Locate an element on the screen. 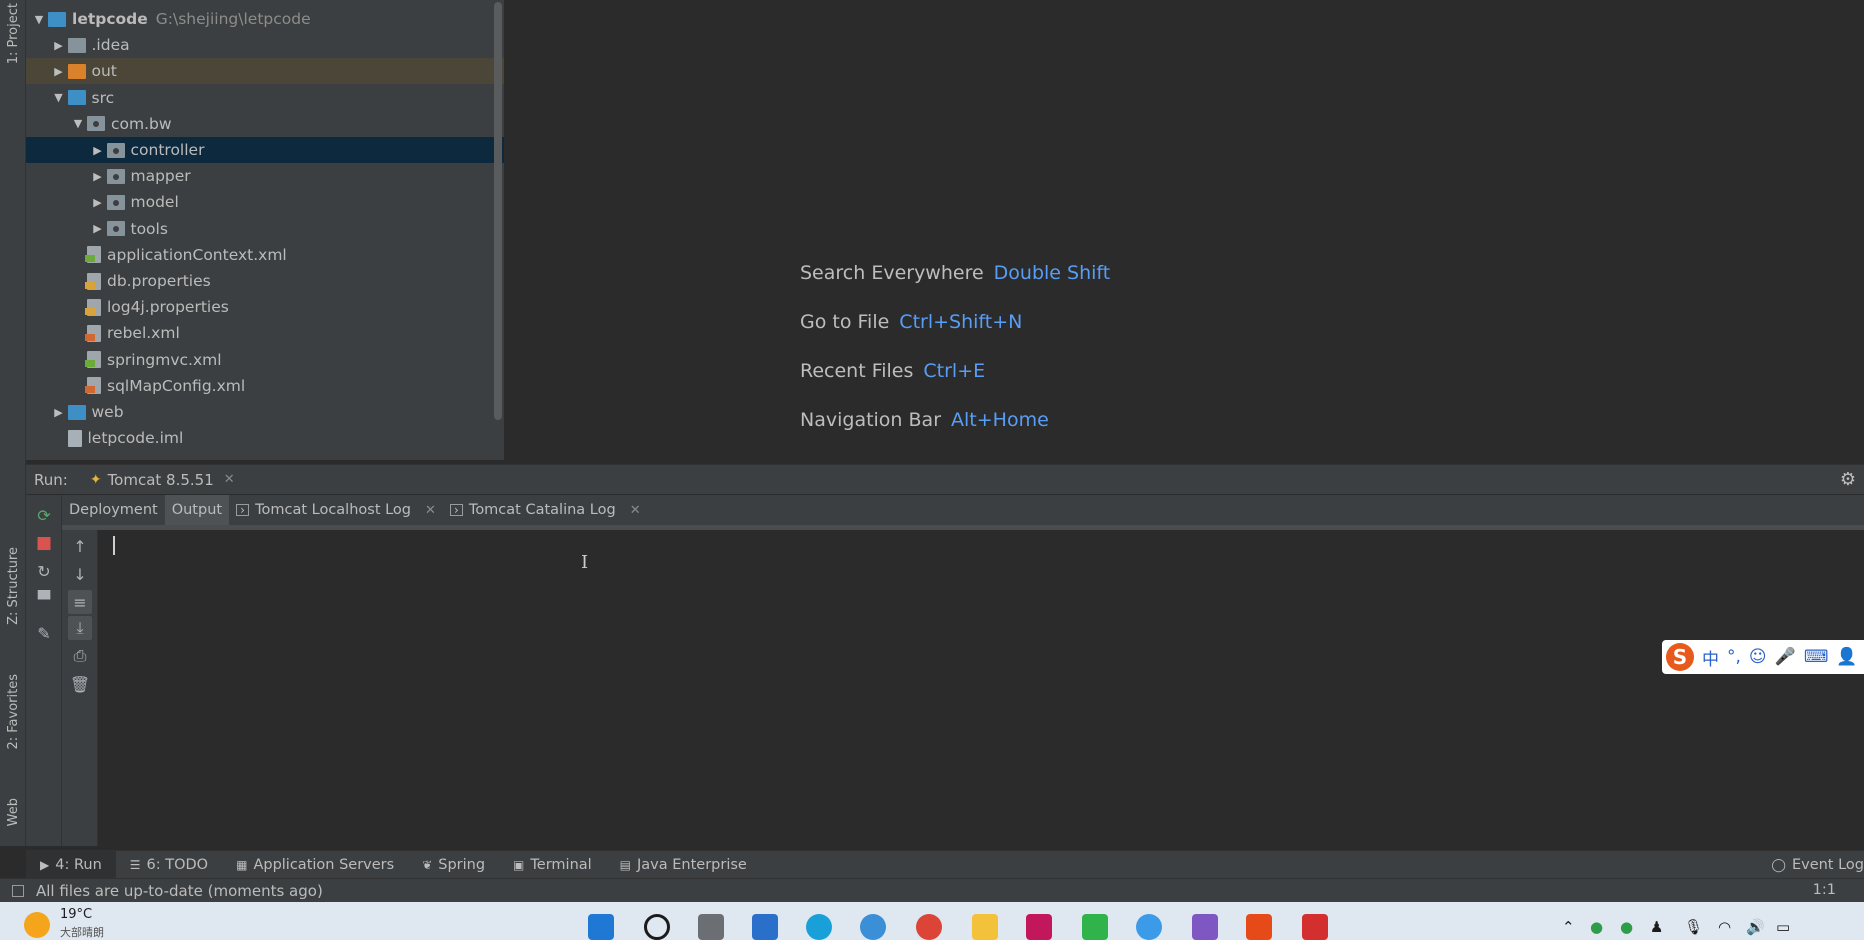  chevron-up-icon: ⌃ is located at coordinates (1568, 927).